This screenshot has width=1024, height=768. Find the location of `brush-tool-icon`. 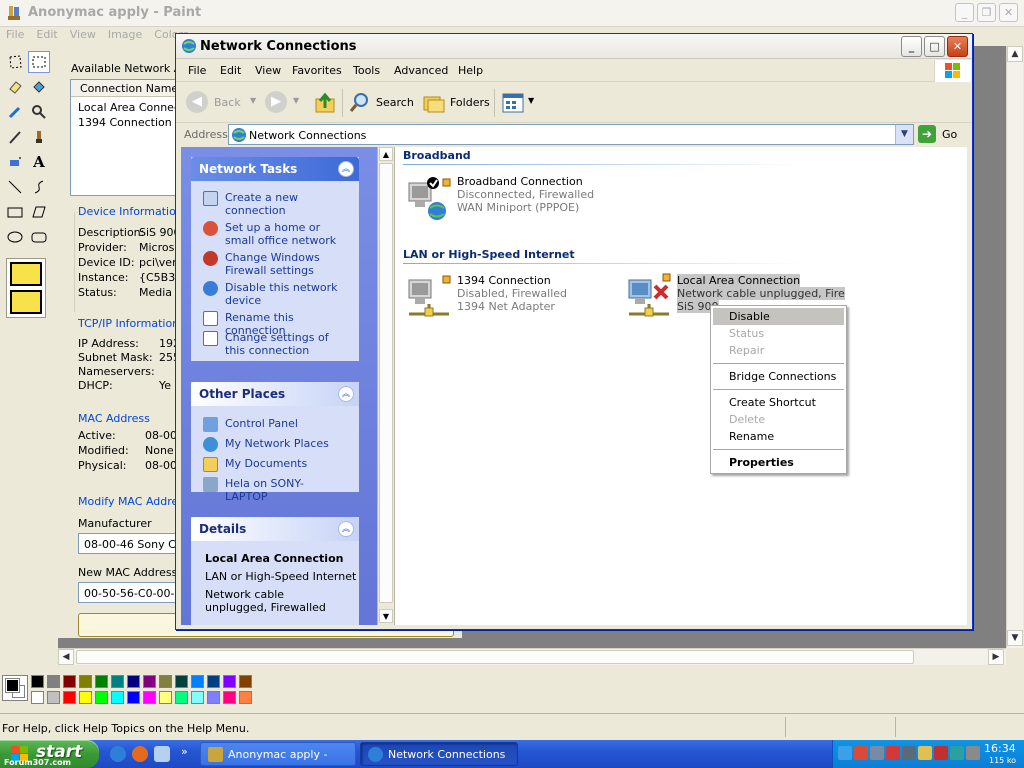

brush-tool-icon is located at coordinates (39, 137).